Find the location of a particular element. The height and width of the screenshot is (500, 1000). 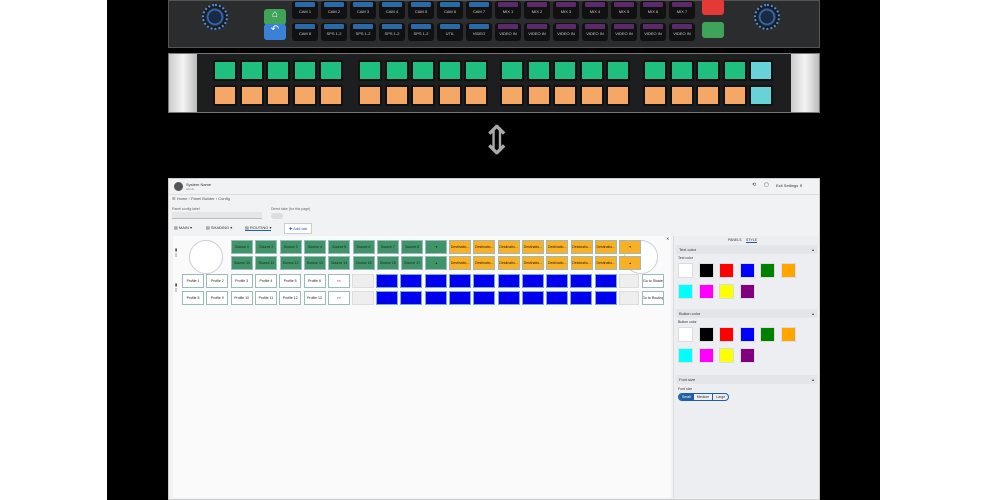

source-button: Source 2 is located at coordinates (266, 247).